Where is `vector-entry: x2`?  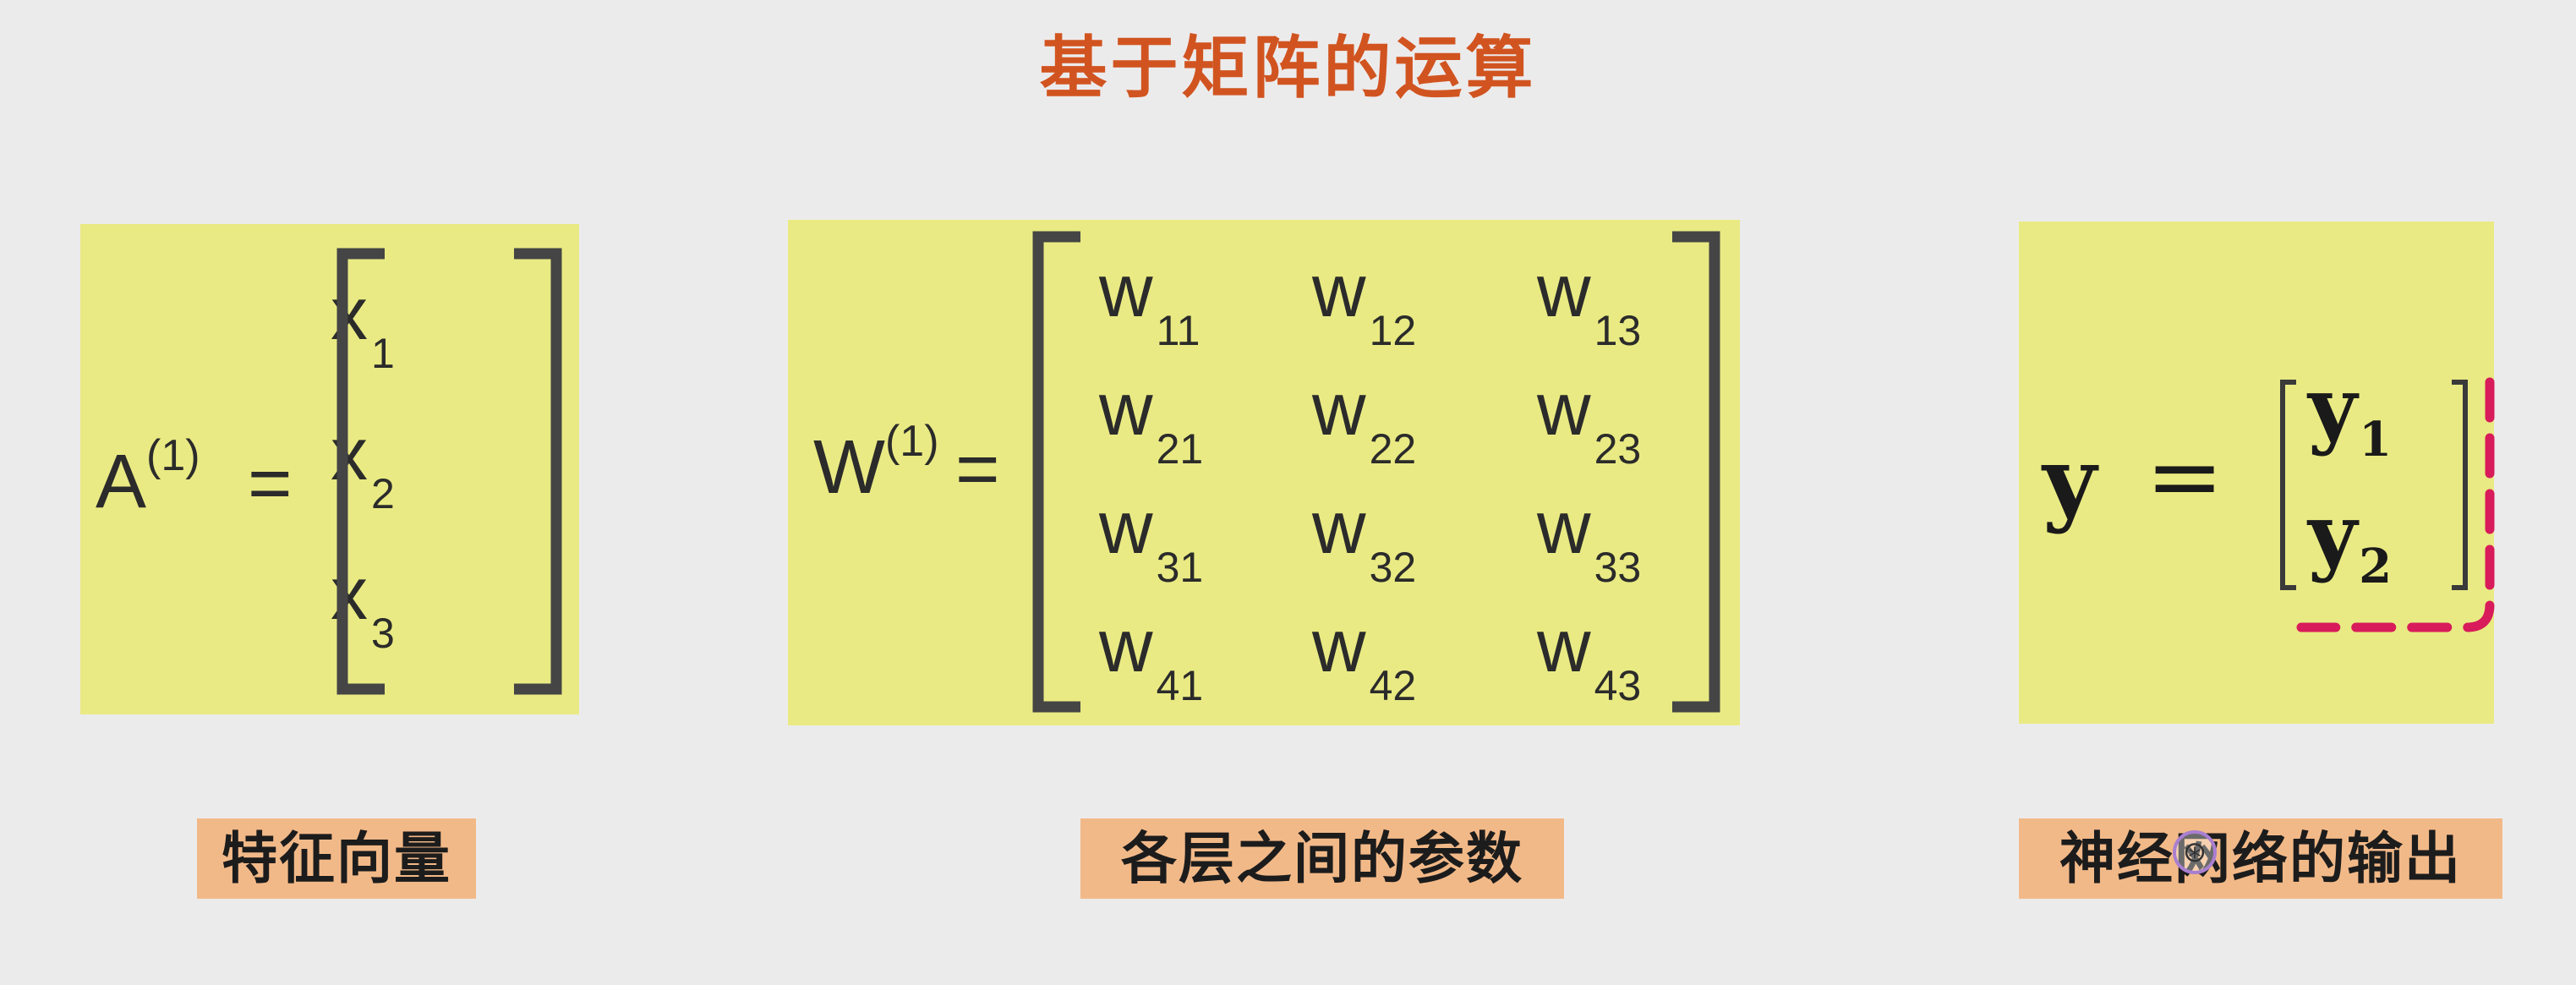 vector-entry: x2 is located at coordinates (363, 465).